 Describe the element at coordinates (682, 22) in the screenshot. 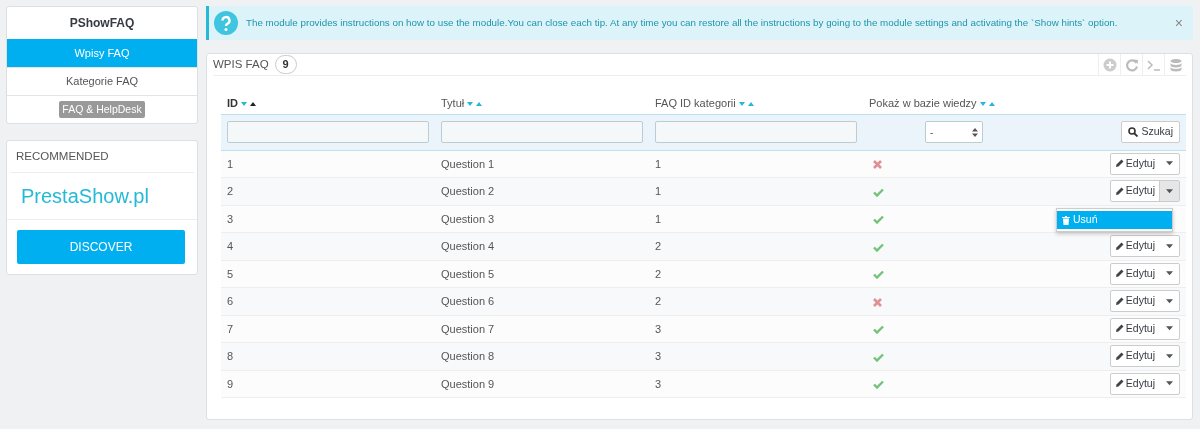

I see `alert-message: The module provides instructions on how to use the module.You can close each tip. At any time you can restore all the instructions by going to the module settings and activating the `Show hints` option.` at that location.